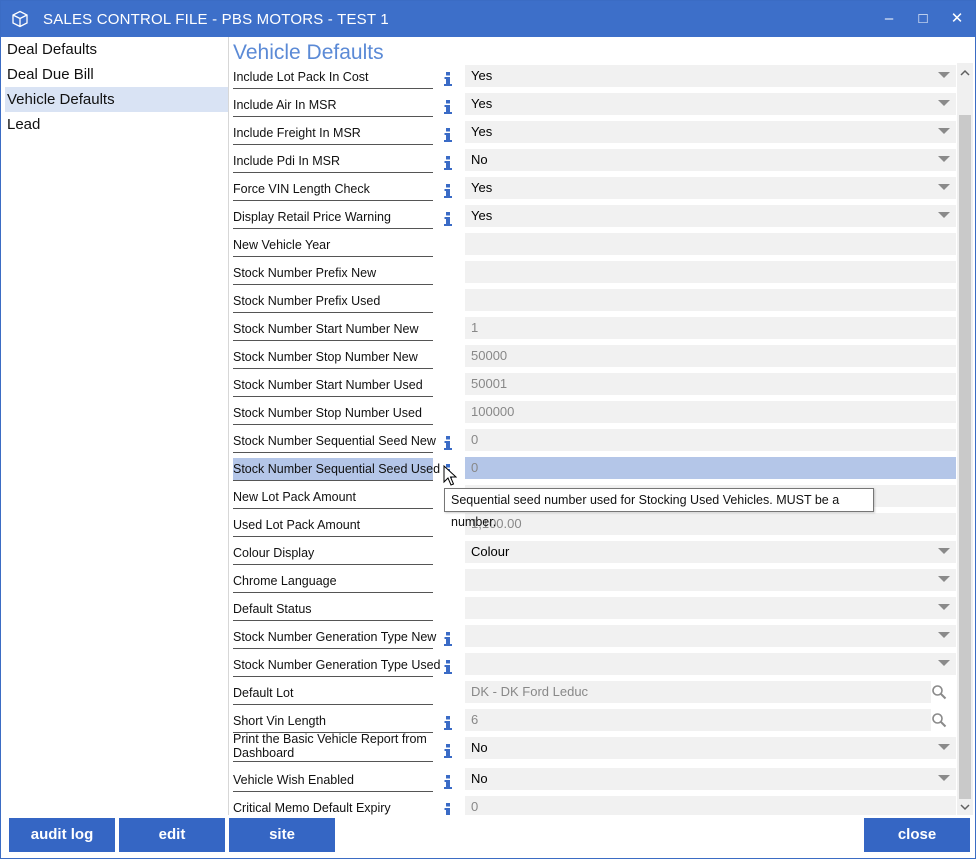  Describe the element at coordinates (116, 49) in the screenshot. I see `sidebar-item-deal-defaults: Deal Defaults` at that location.